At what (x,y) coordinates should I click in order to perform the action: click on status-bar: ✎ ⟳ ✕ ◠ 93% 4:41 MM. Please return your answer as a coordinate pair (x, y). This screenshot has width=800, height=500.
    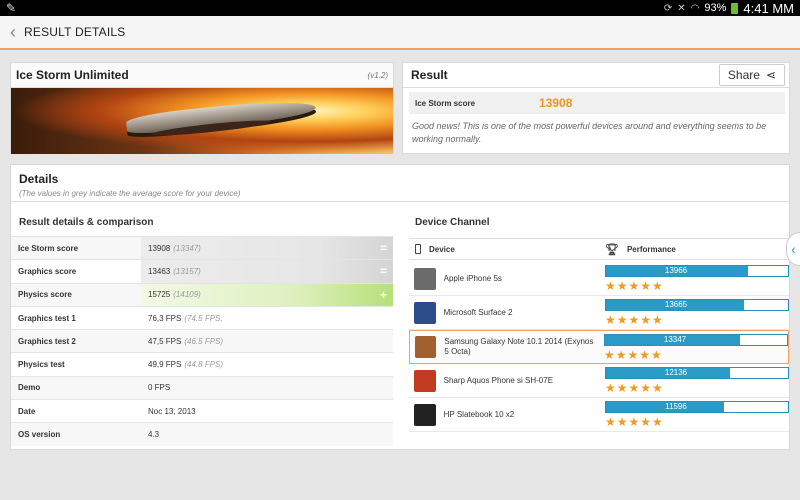
    Looking at the image, I should click on (400, 8).